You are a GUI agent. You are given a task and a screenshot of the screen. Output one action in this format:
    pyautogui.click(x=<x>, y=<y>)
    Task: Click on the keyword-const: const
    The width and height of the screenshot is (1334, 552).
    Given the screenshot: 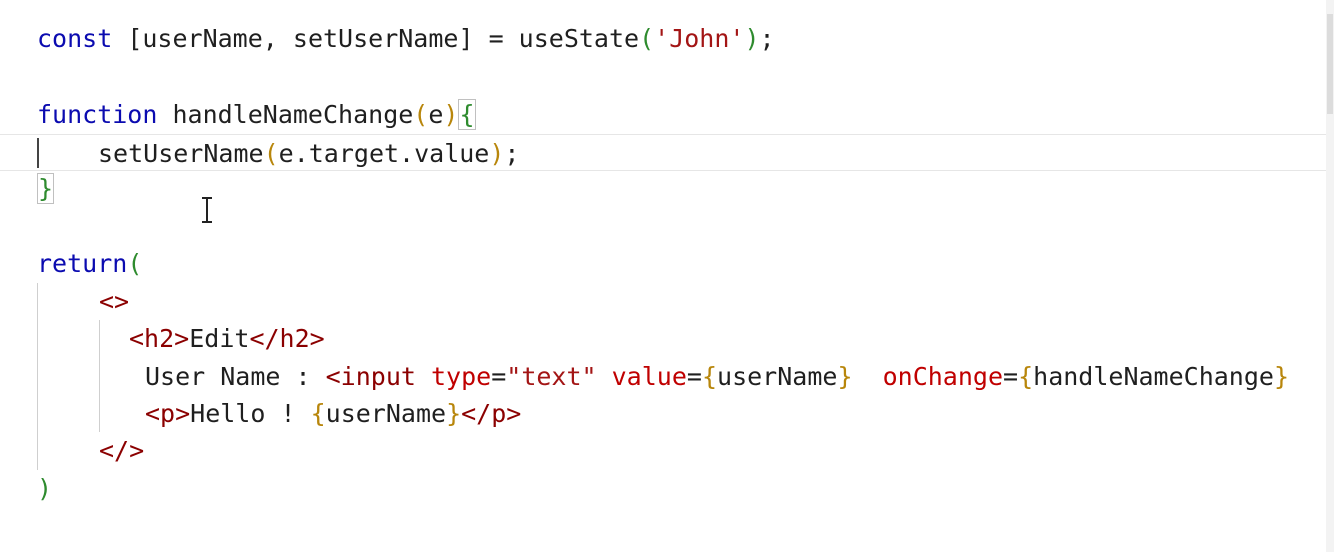 What is the action you would take?
    pyautogui.click(x=75, y=38)
    